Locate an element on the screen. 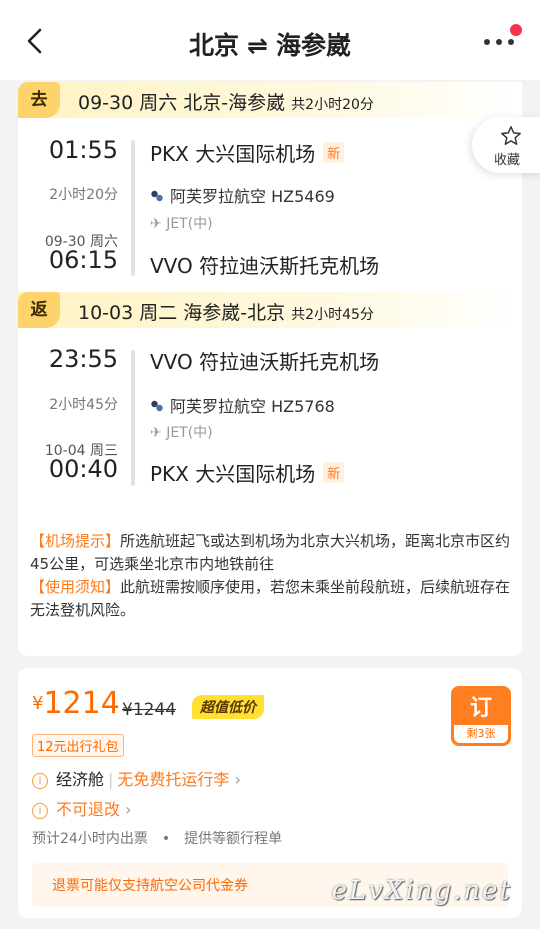 This screenshot has height=929, width=540. remaining-seats: 剩3张 is located at coordinates (481, 734).